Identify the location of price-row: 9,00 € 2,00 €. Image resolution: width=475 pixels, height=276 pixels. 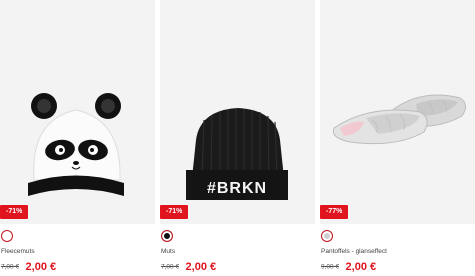
(349, 265).